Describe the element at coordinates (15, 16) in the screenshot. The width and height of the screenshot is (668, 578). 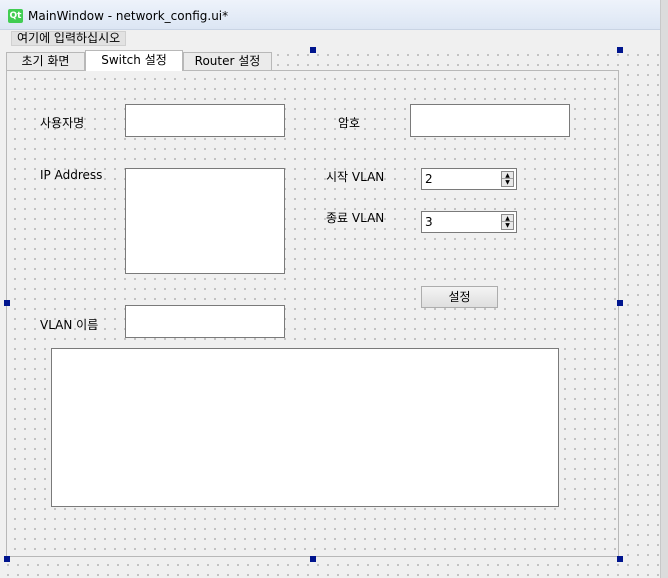
I see `qt-logo-icon: Qt` at that location.